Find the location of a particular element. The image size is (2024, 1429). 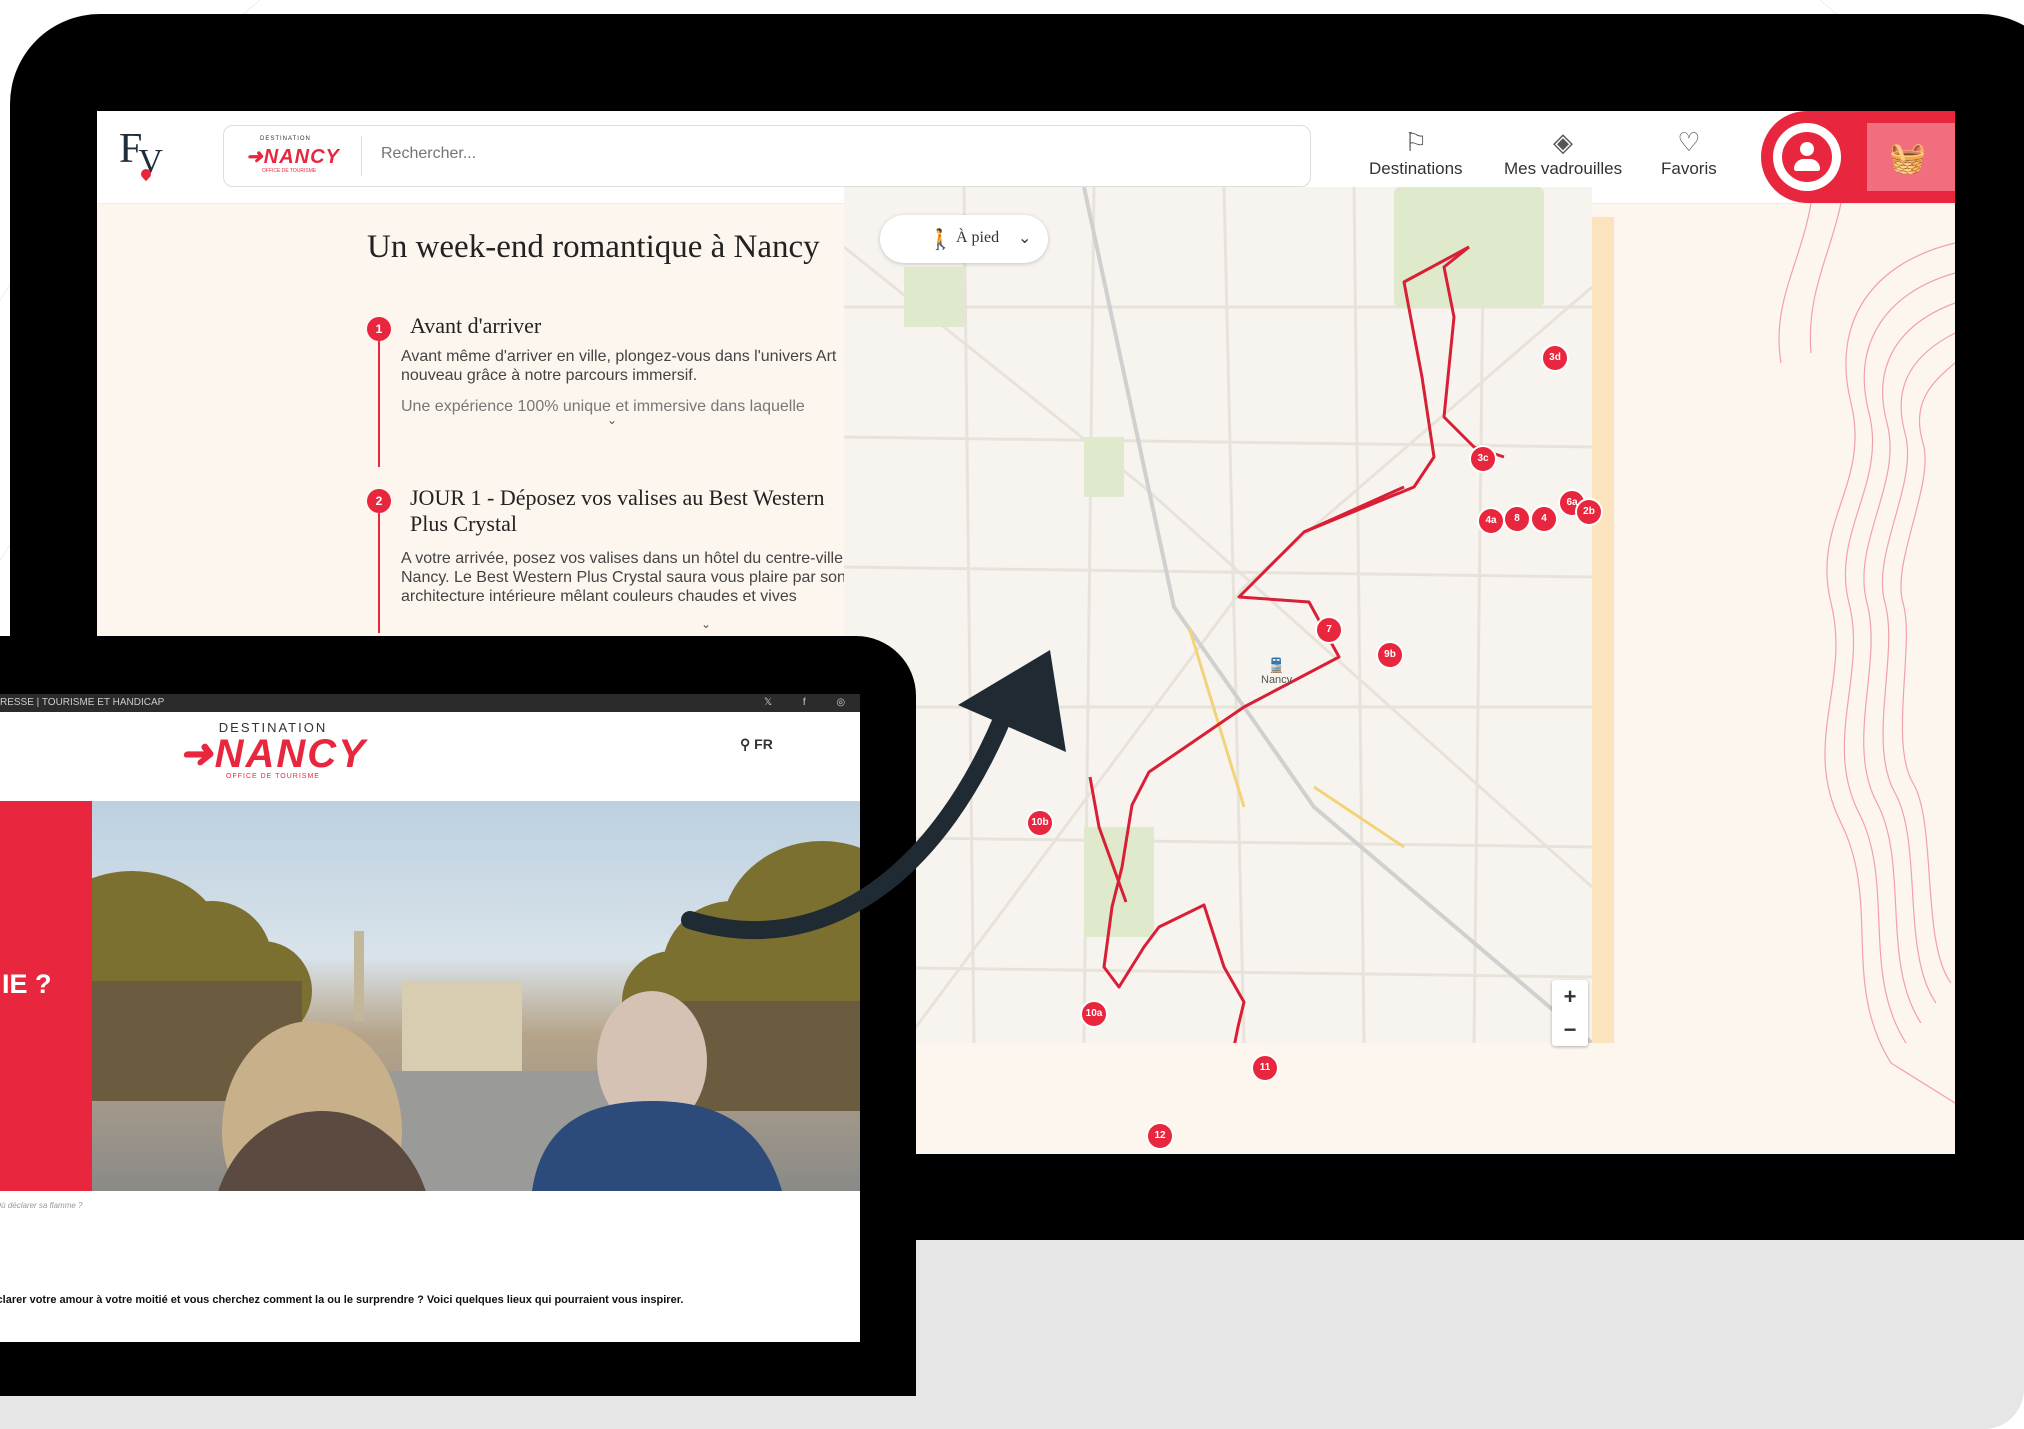

hero-red-panel: IE ? is located at coordinates (46, 996).